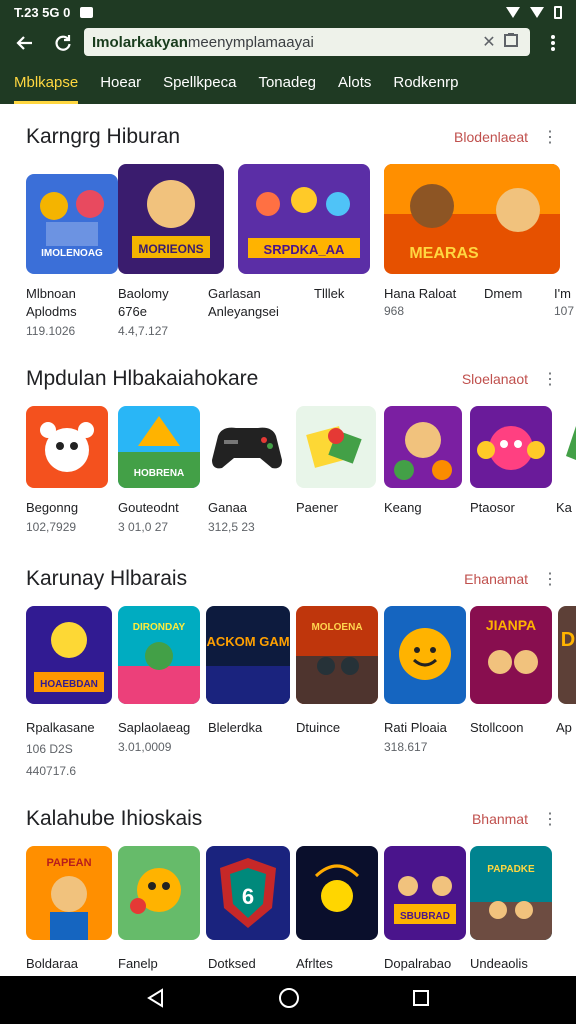  Describe the element at coordinates (511, 655) in the screenshot. I see `app-tile: JIANPA` at that location.